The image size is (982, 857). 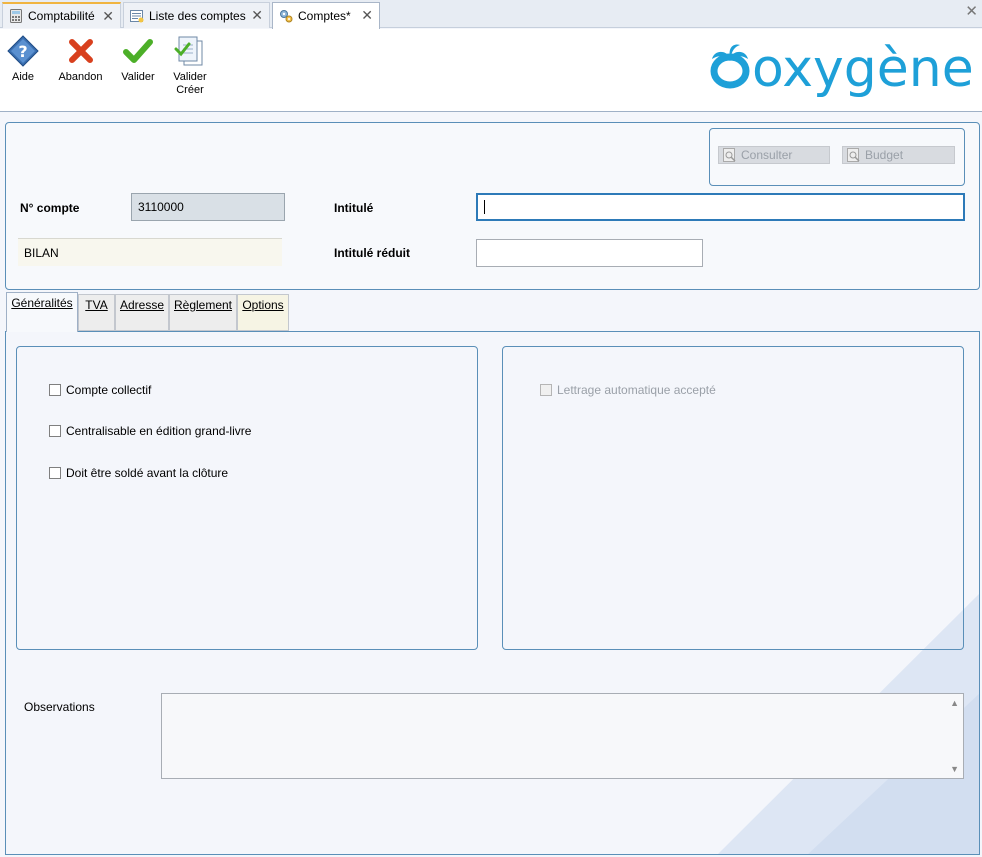 I want to click on tab-comptabilite-label: Comptabilité, so click(x=61, y=16).